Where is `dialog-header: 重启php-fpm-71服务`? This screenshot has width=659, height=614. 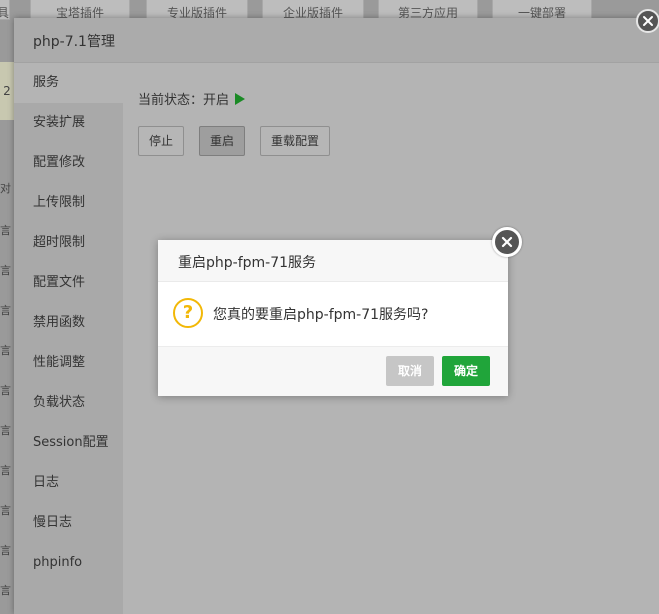 dialog-header: 重启php-fpm-71服务 is located at coordinates (333, 261).